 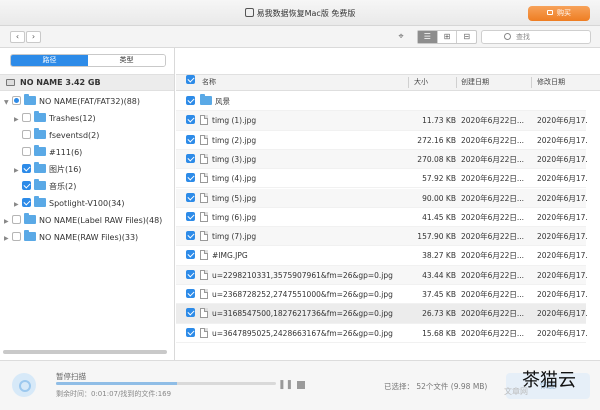 What do you see at coordinates (303, 101) in the screenshot?
I see `cell-name: 风景` at bounding box center [303, 101].